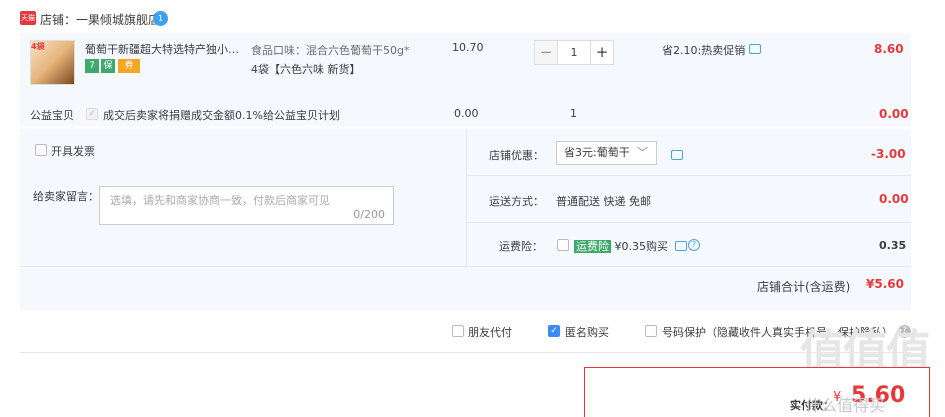 The width and height of the screenshot is (945, 417). Describe the element at coordinates (38, 46) in the screenshot. I see `thumbnail-tag: 4袋` at that location.